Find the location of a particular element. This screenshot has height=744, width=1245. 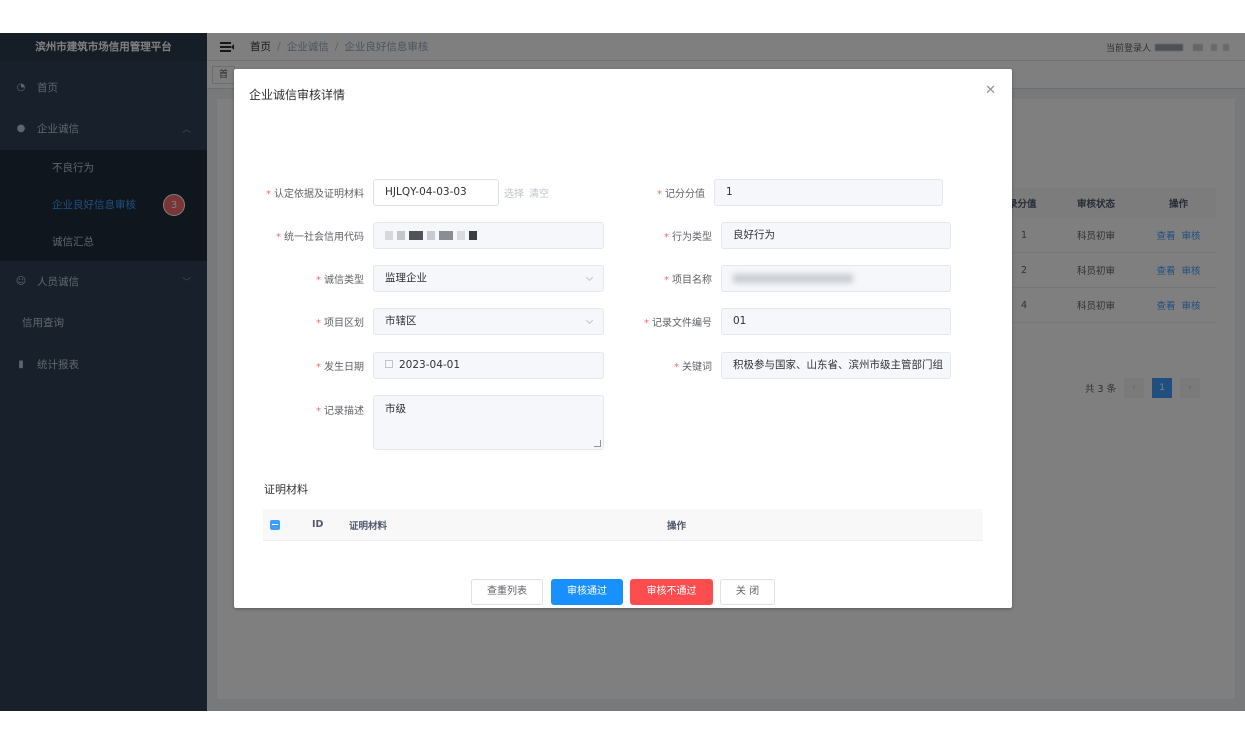

region-select: 市辖区 is located at coordinates (488, 321).